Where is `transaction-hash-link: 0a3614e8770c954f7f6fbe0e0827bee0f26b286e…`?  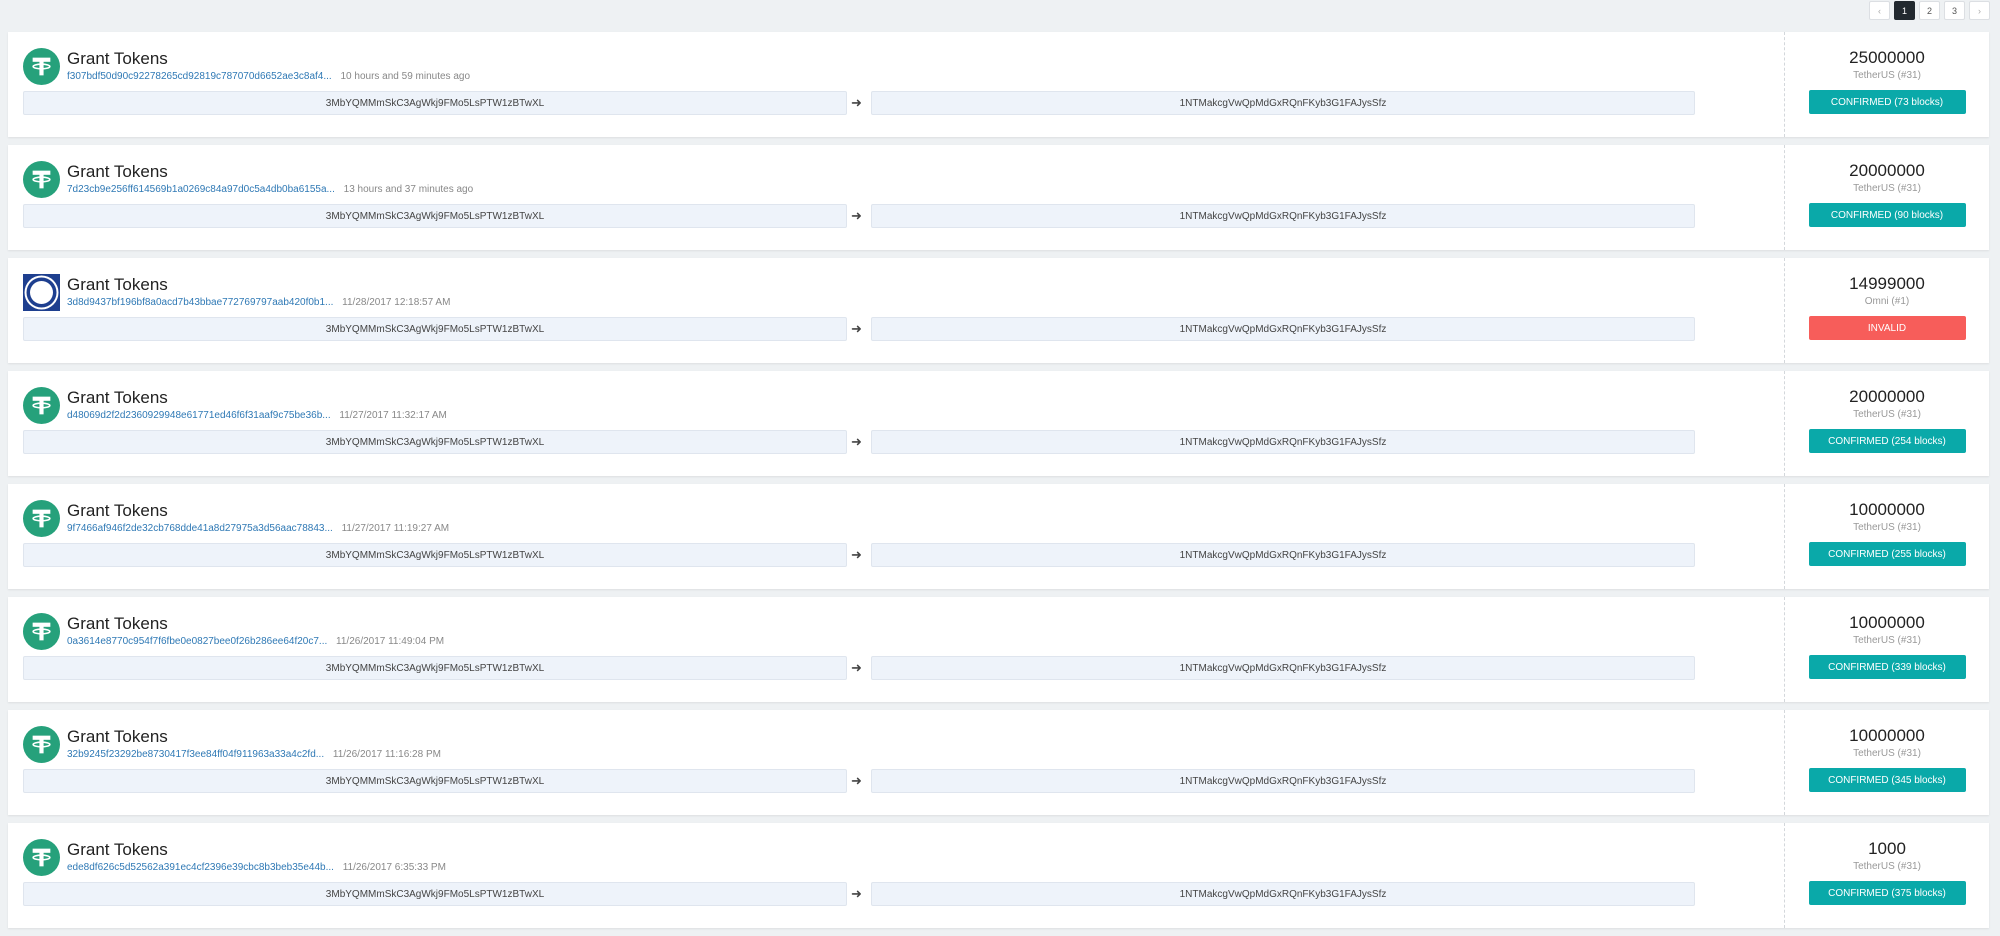 transaction-hash-link: 0a3614e8770c954f7f6fbe0e0827bee0f26b286e… is located at coordinates (197, 641).